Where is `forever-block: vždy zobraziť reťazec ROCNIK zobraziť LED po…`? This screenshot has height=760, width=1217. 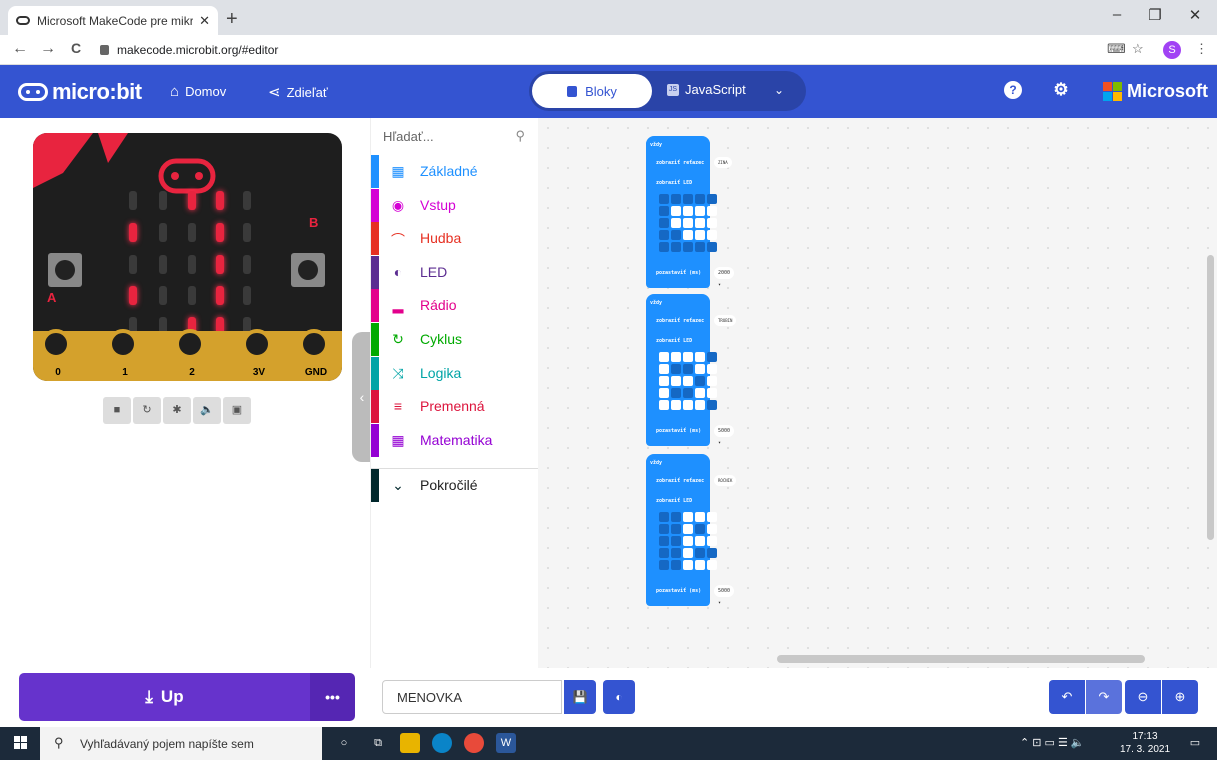
forever-block: vždy zobraziť reťazec ROCNIK zobraziť LED po… is located at coordinates (691, 530).